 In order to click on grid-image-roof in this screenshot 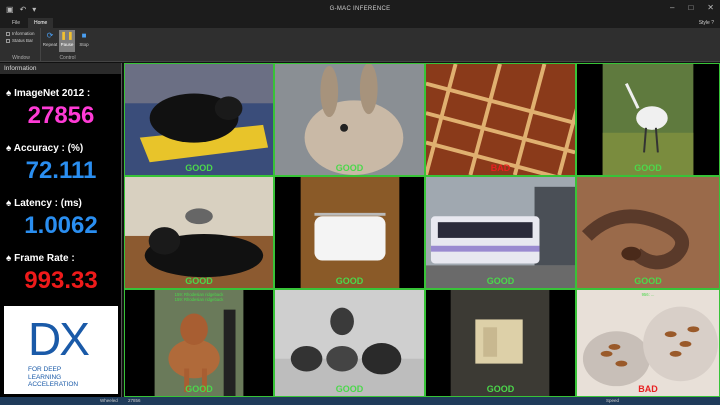, I will do `click(500, 119)`.